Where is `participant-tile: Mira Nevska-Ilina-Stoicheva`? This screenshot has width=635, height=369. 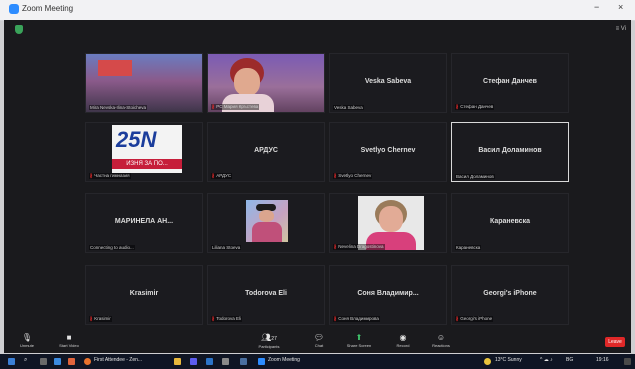 participant-tile: Mira Nevska-Ilina-Stoicheva is located at coordinates (144, 83).